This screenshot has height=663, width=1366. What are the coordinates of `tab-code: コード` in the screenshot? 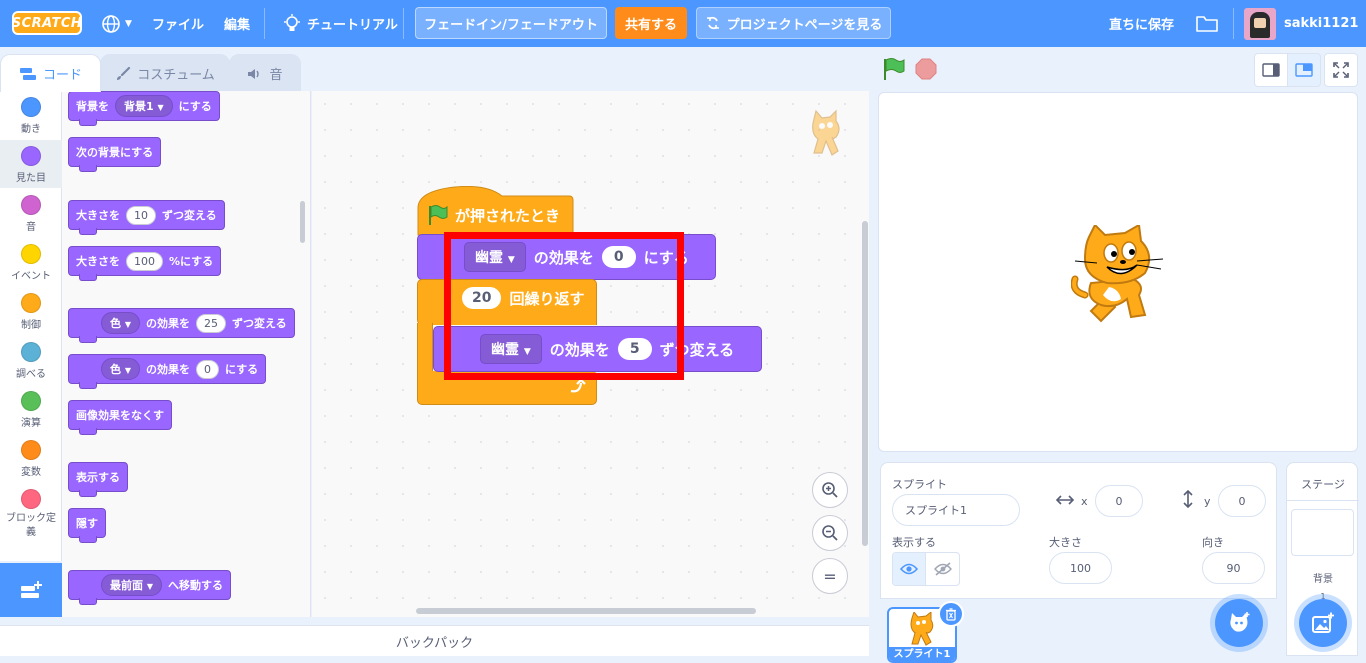 It's located at (50, 73).